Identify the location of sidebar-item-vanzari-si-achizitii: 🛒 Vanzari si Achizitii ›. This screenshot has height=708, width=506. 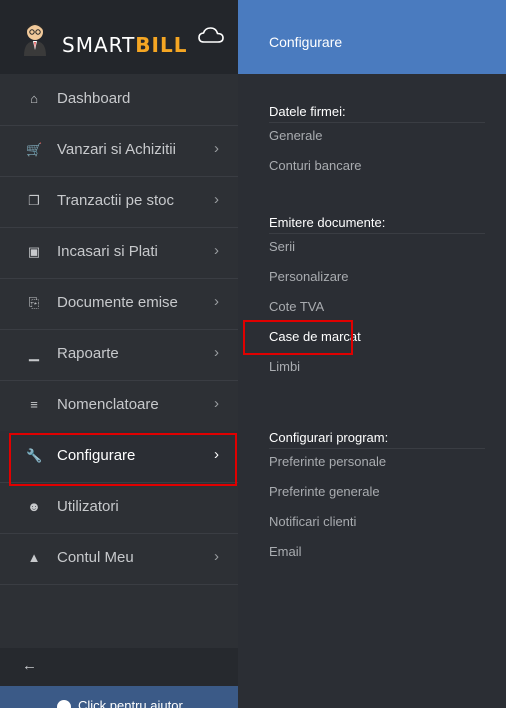
(119, 151).